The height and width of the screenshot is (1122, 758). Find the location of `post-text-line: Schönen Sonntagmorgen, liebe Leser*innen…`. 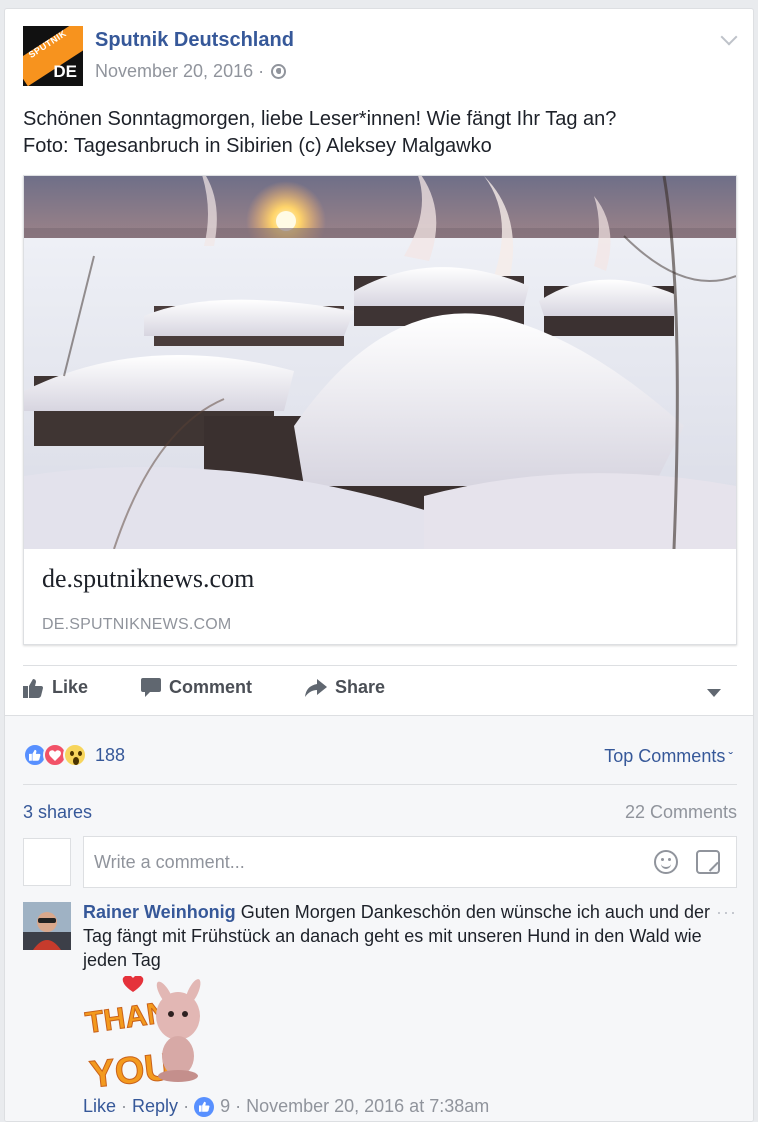

post-text-line: Schönen Sonntagmorgen, liebe Leser*innen… is located at coordinates (320, 119).